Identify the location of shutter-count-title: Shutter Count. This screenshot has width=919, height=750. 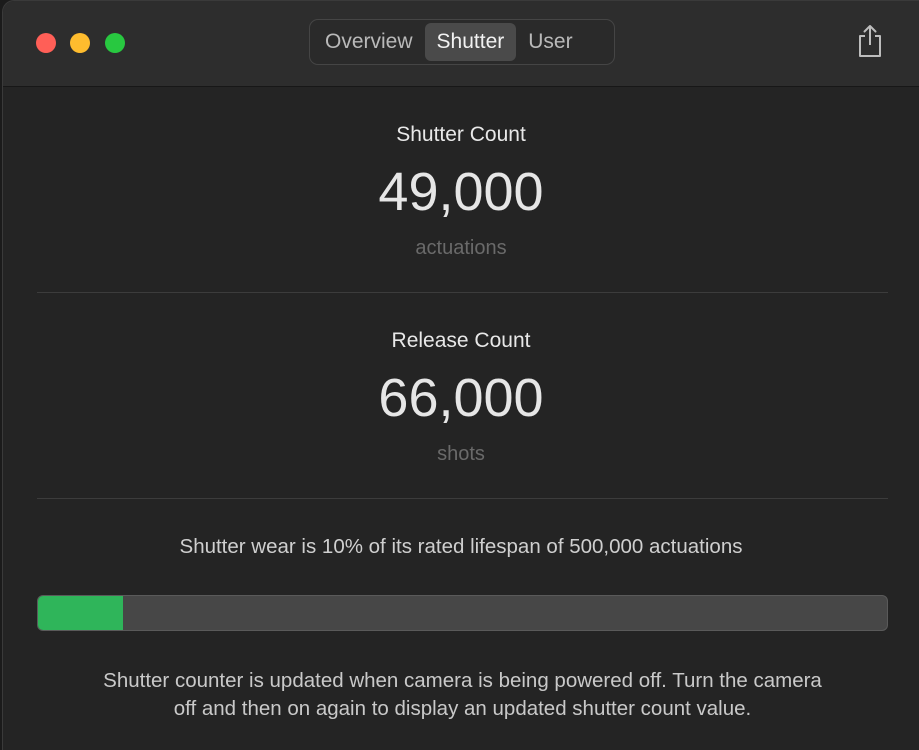
(461, 134).